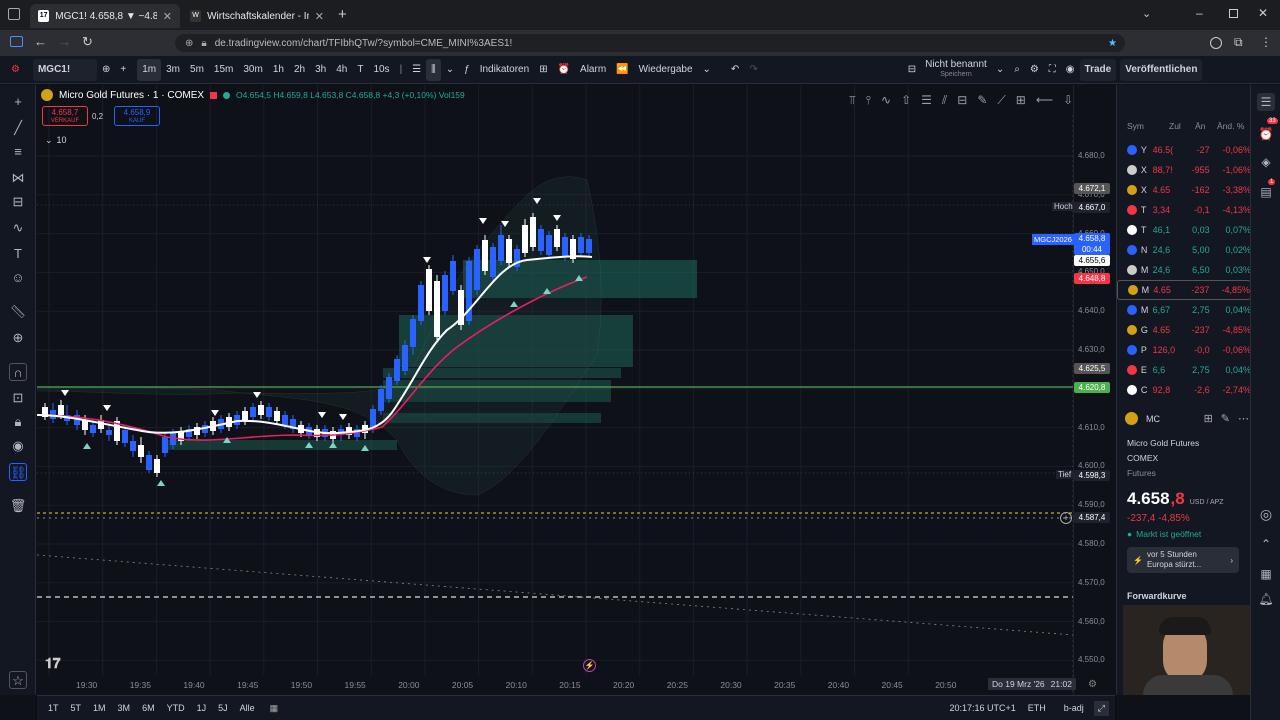 Image resolution: width=1280 pixels, height=720 pixels. Describe the element at coordinates (106, 70) in the screenshot. I see `compare-icon: ⊕` at that location.